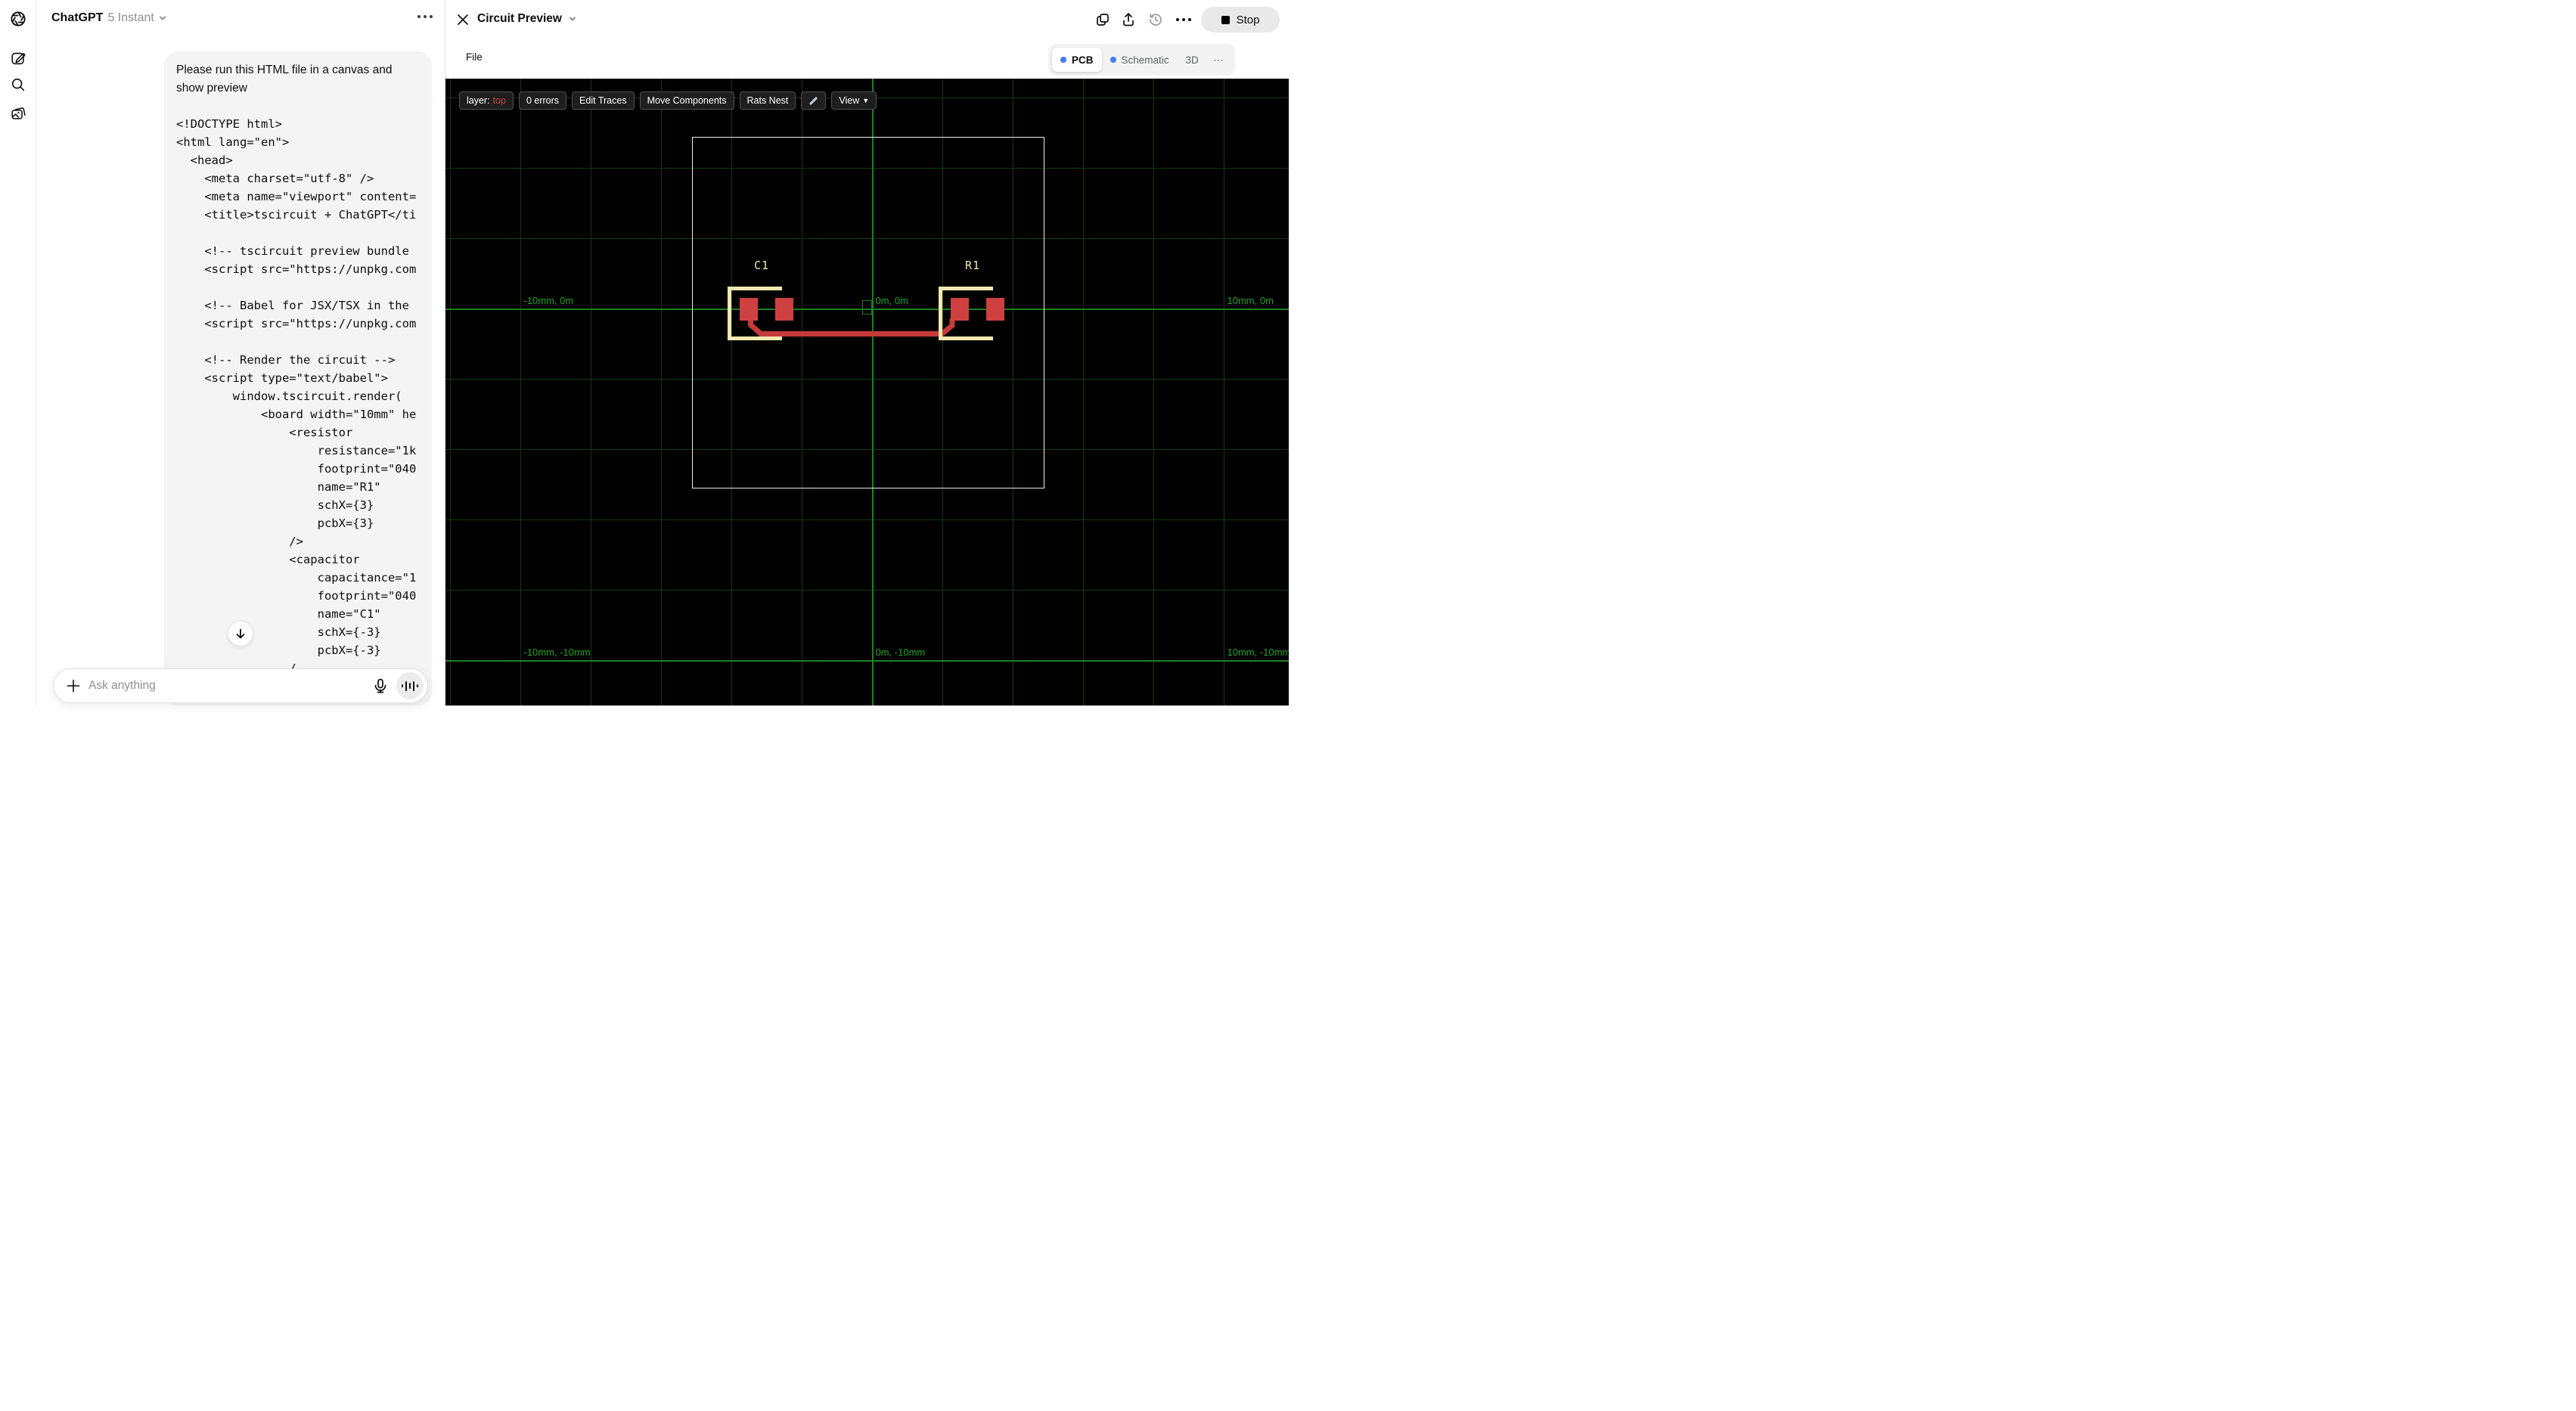 The height and width of the screenshot is (1411, 2576). What do you see at coordinates (1102, 19) in the screenshot?
I see `copy-icon` at bounding box center [1102, 19].